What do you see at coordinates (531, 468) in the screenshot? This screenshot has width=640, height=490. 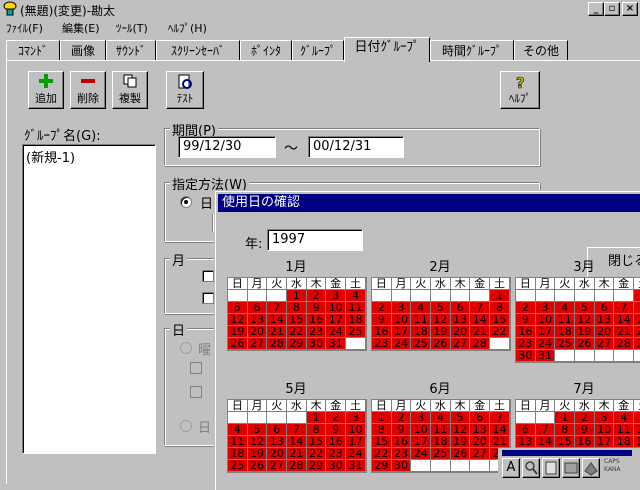 I see `search-icon` at bounding box center [531, 468].